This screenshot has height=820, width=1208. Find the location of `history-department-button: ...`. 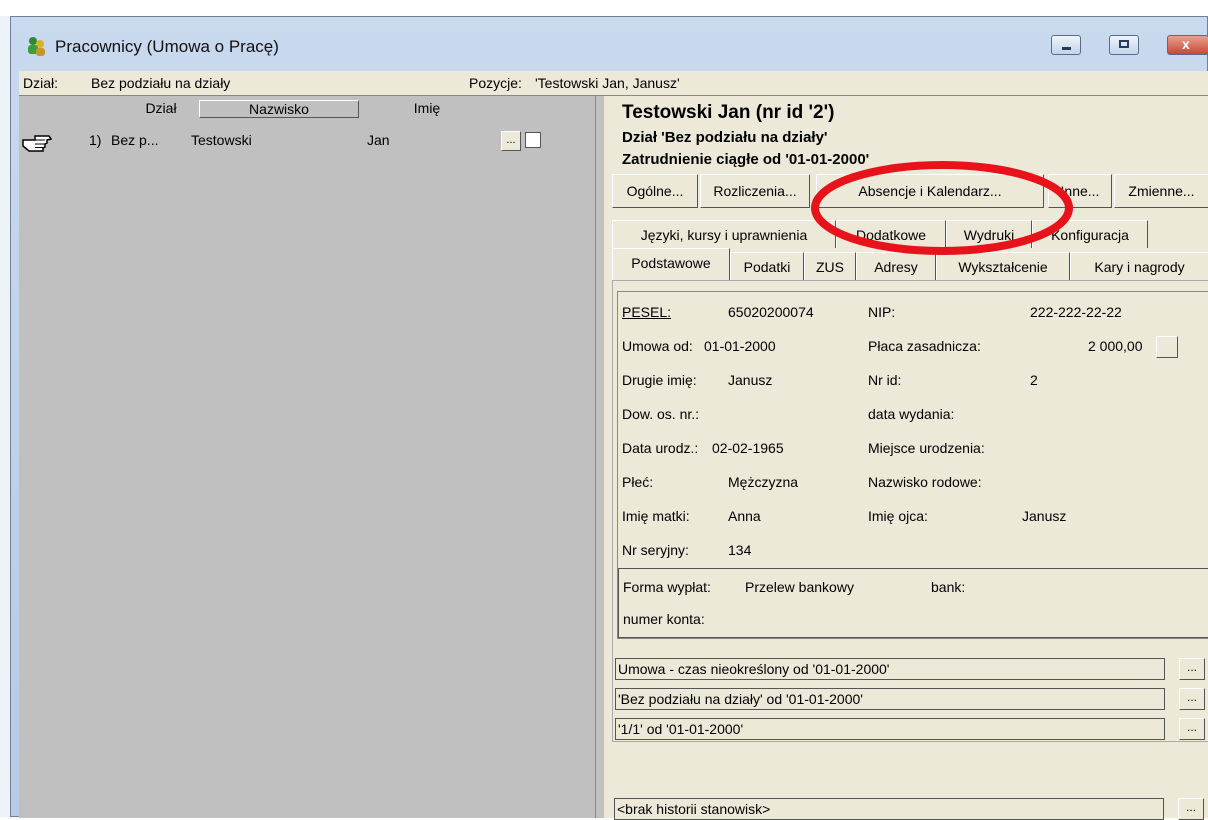

history-department-button: ... is located at coordinates (1192, 699).